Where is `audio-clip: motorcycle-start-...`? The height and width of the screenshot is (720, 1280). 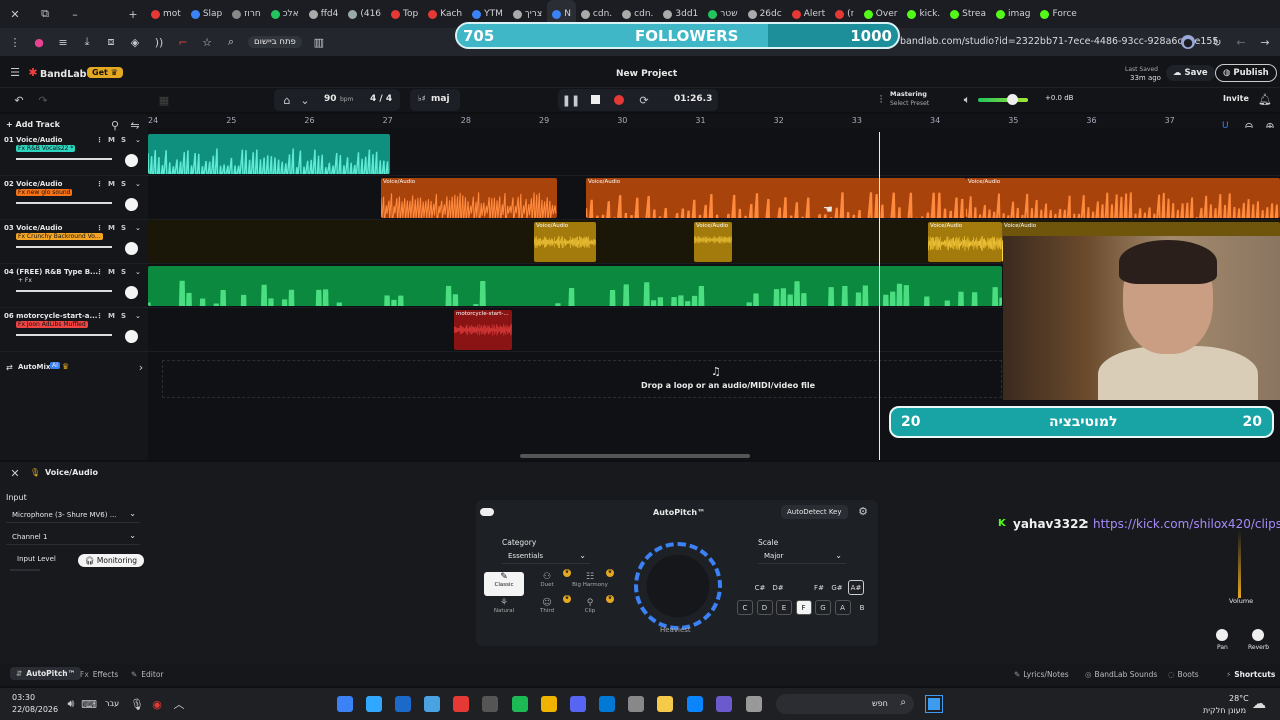
audio-clip: motorcycle-start-... is located at coordinates (483, 330).